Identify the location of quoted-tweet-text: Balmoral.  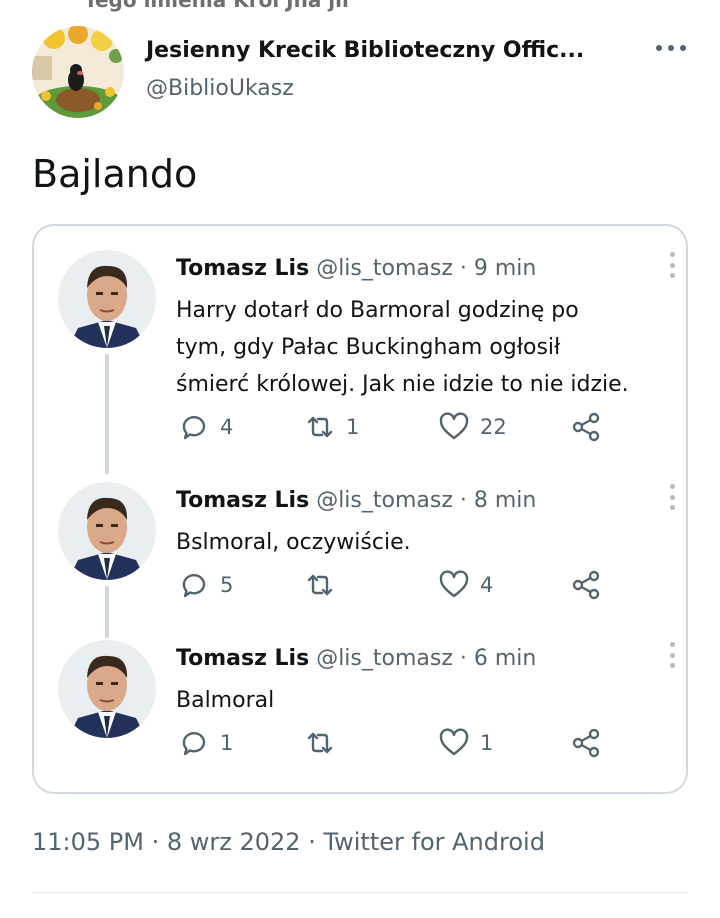
(225, 700).